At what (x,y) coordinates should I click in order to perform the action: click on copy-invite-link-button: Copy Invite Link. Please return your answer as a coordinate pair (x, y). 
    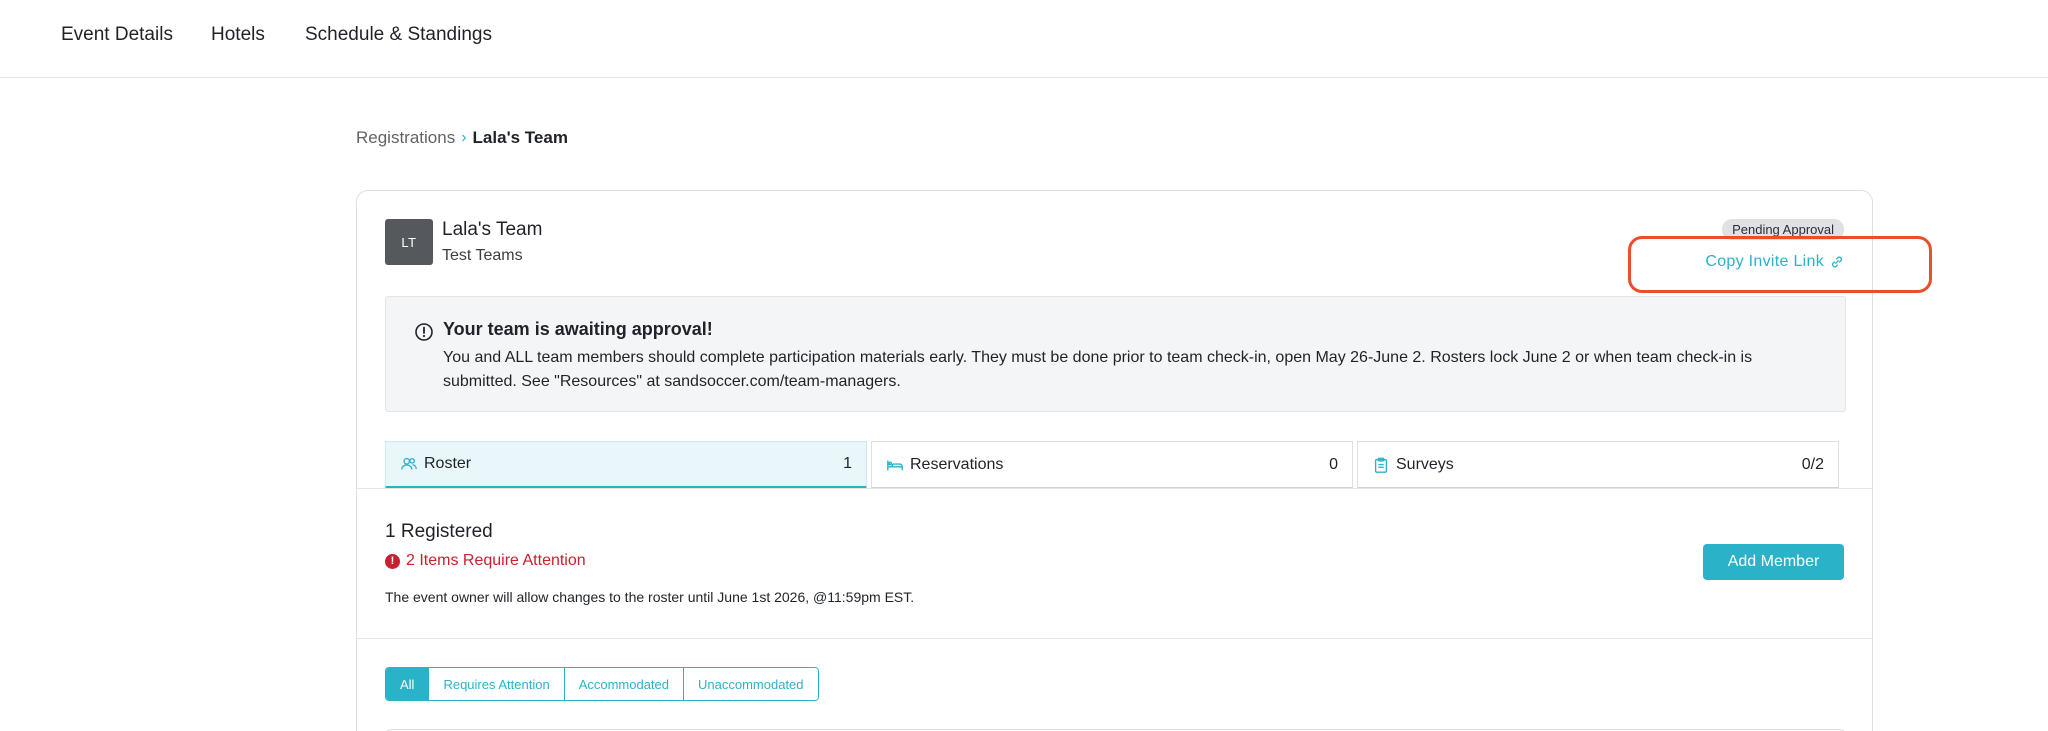
    Looking at the image, I should click on (1774, 262).